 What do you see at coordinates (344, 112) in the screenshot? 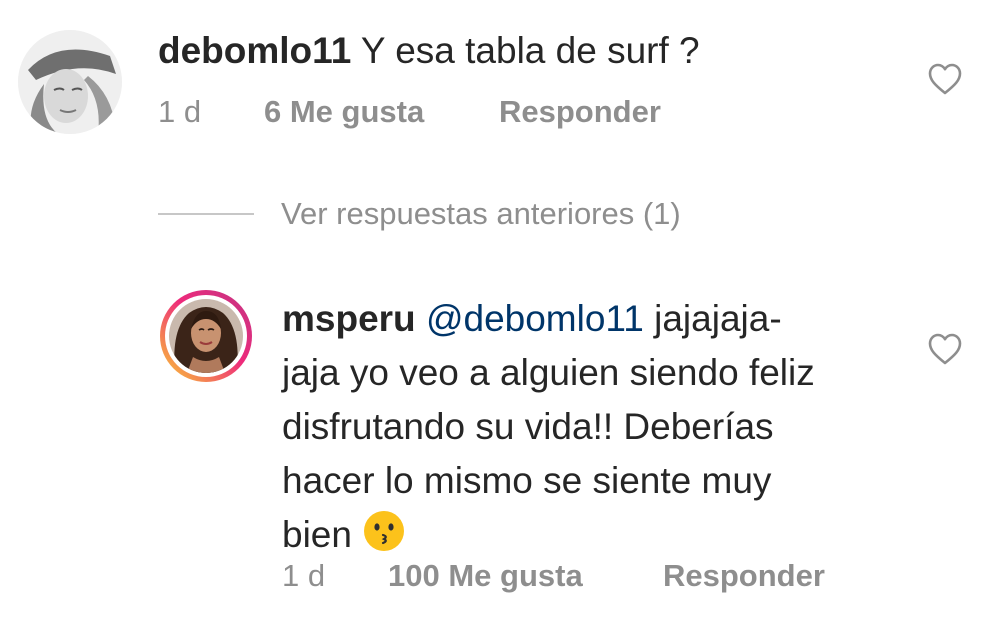
I see `comment-likes-count: 6 Me gusta` at bounding box center [344, 112].